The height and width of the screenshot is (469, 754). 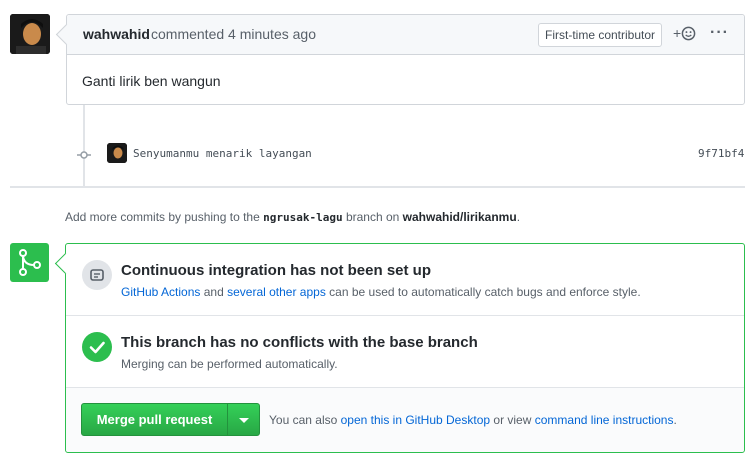 What do you see at coordinates (84, 146) in the screenshot?
I see `timeline-line` at bounding box center [84, 146].